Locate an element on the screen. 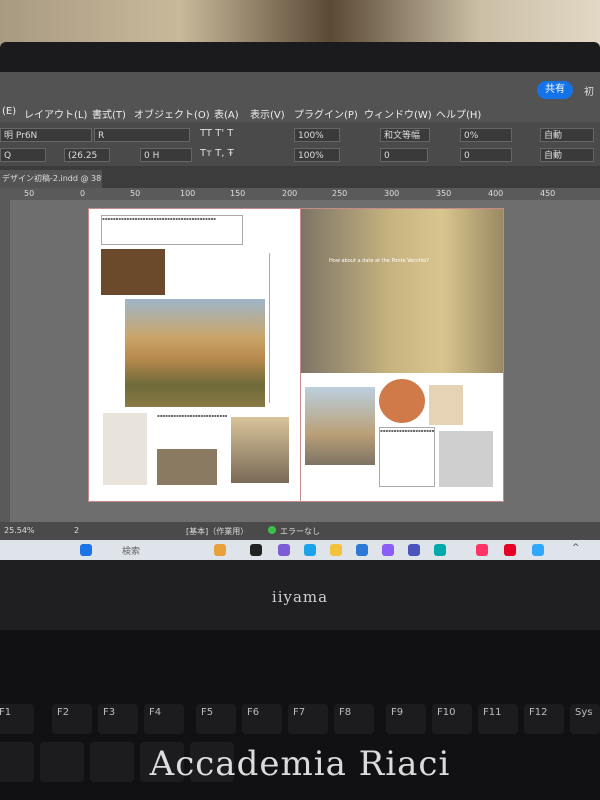 The image size is (600, 800). mail-icon is located at coordinates (362, 550).